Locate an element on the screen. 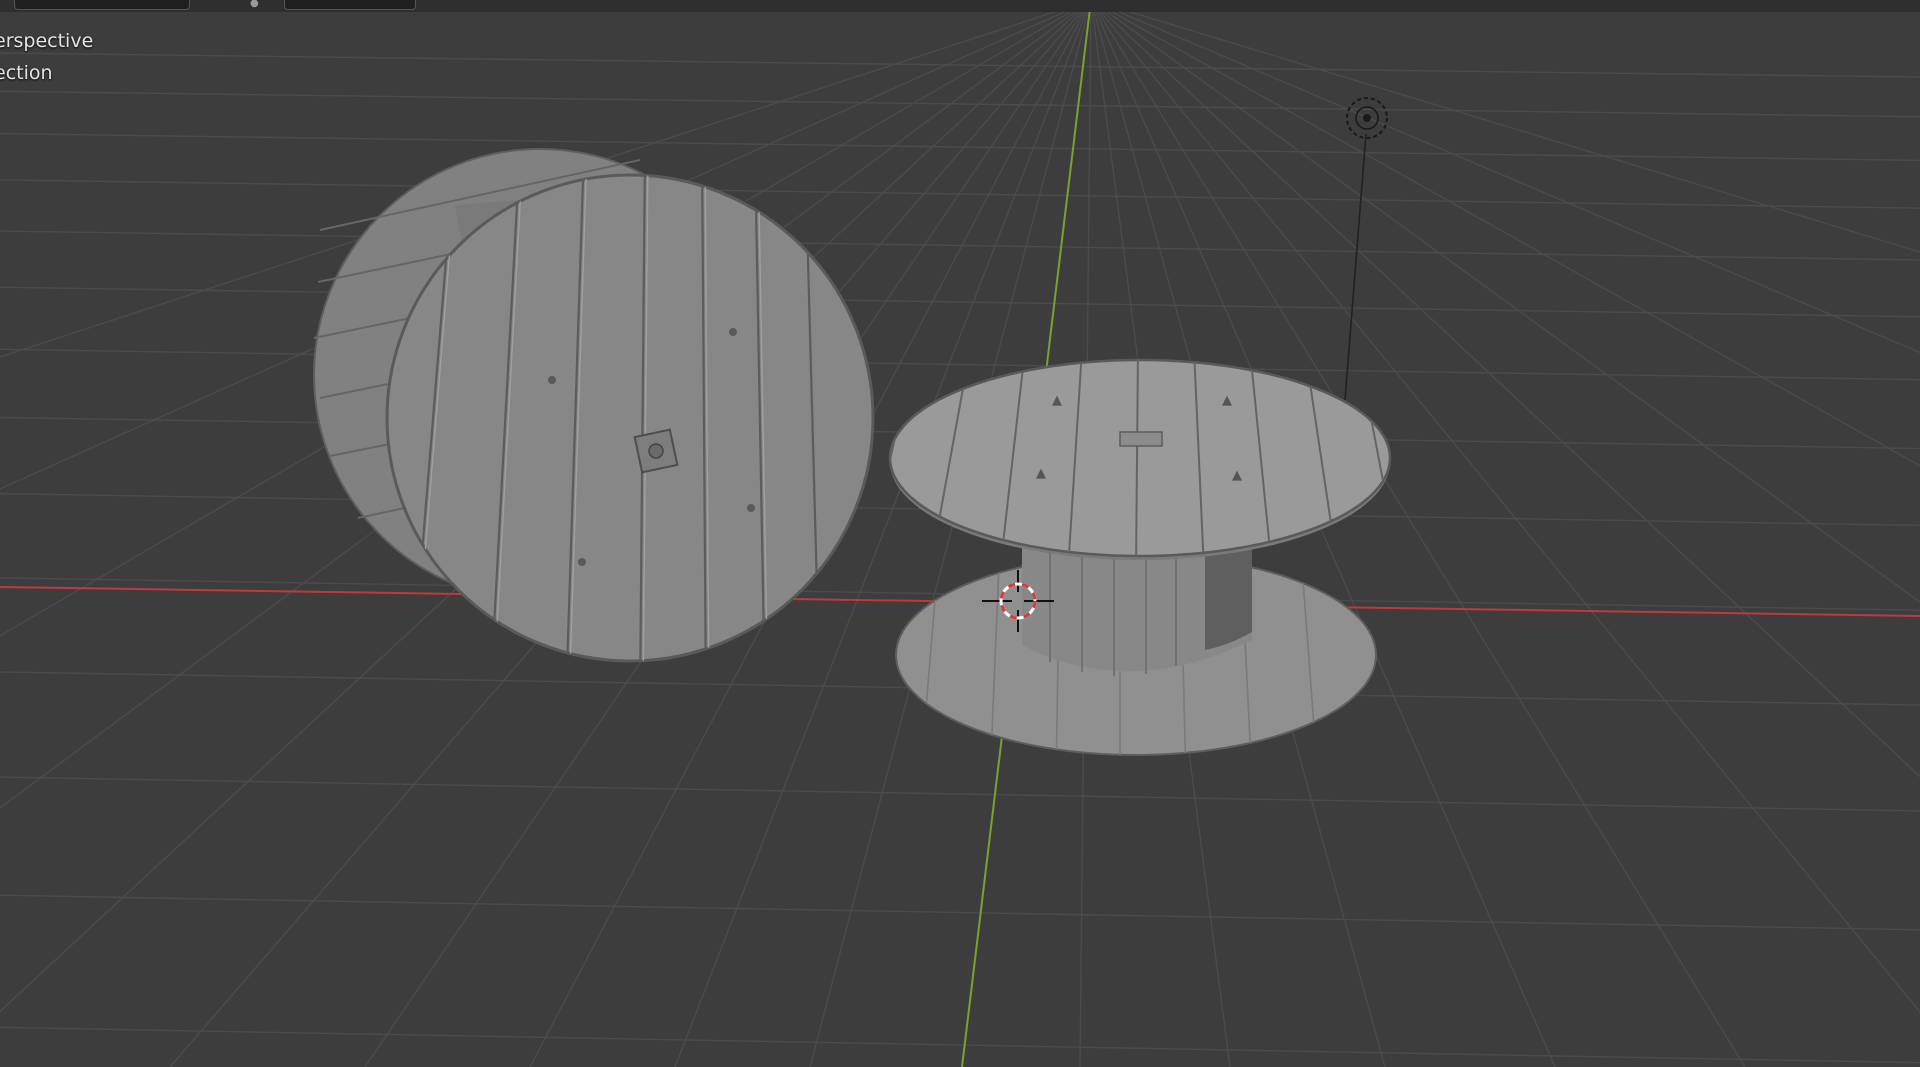  flat-cable-reel: ▲ ▲ ▲ ▲ is located at coordinates (1132, 565).